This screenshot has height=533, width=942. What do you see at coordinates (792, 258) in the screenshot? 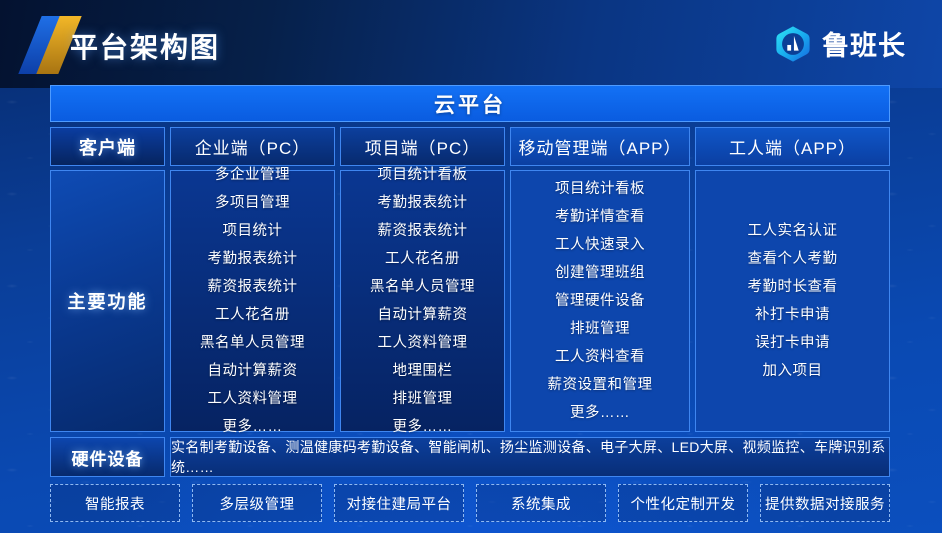
I see `feature-item: 查看个人考勤` at bounding box center [792, 258].